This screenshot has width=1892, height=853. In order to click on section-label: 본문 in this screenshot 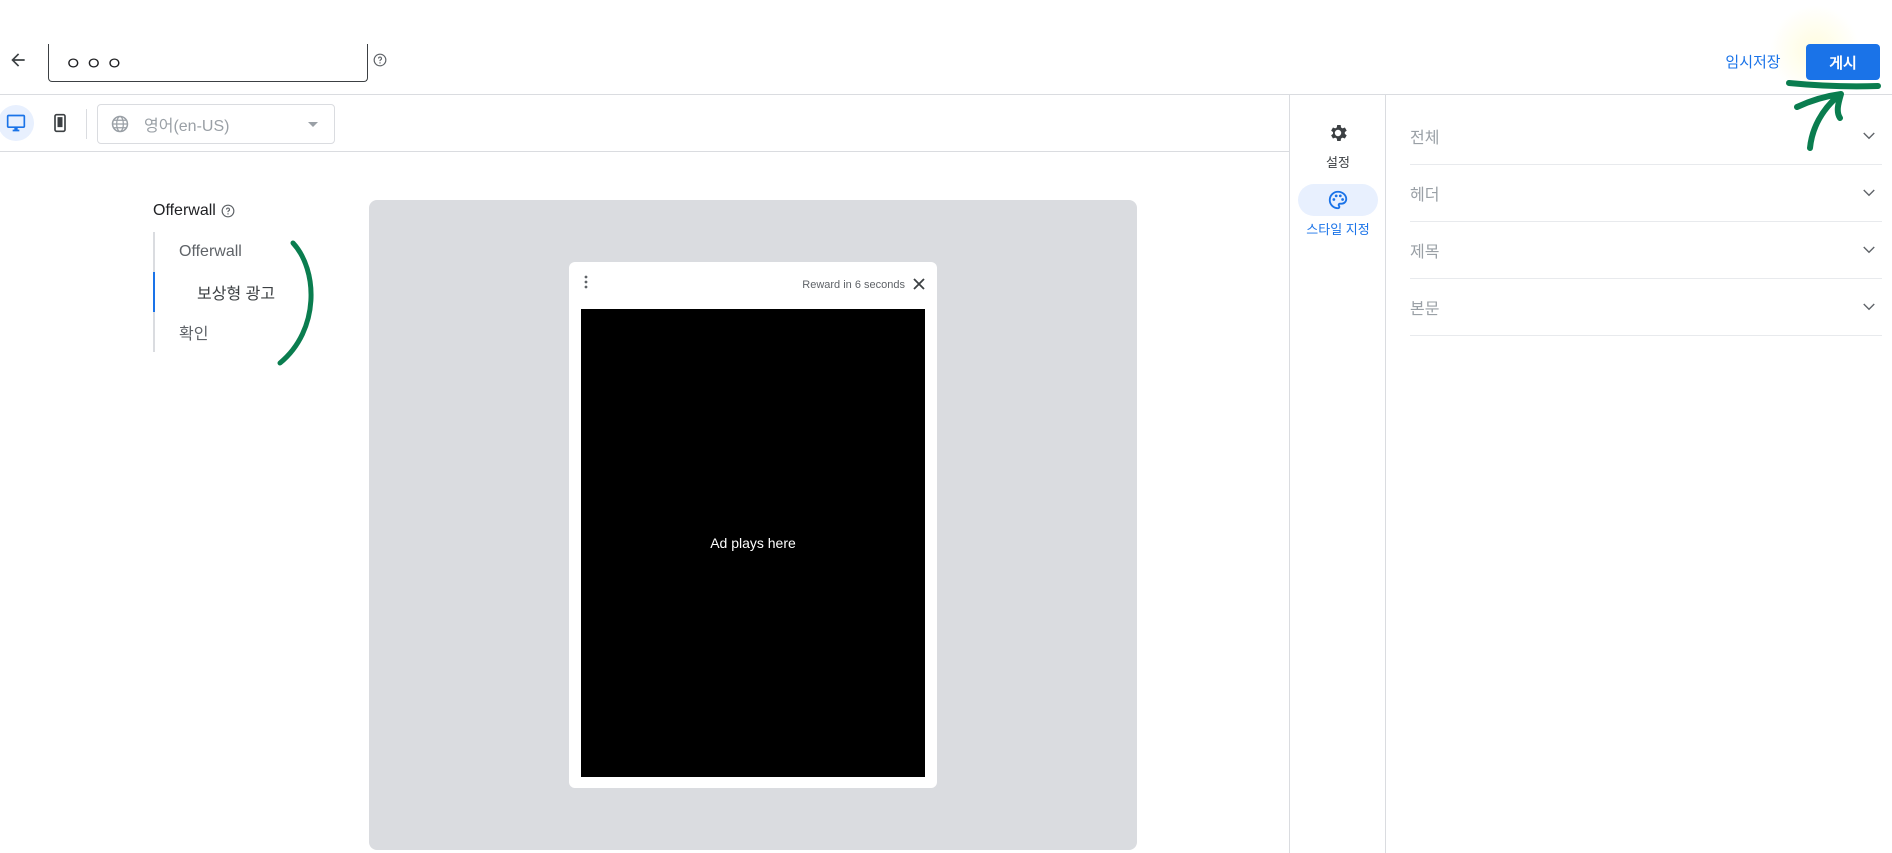, I will do `click(1425, 309)`.